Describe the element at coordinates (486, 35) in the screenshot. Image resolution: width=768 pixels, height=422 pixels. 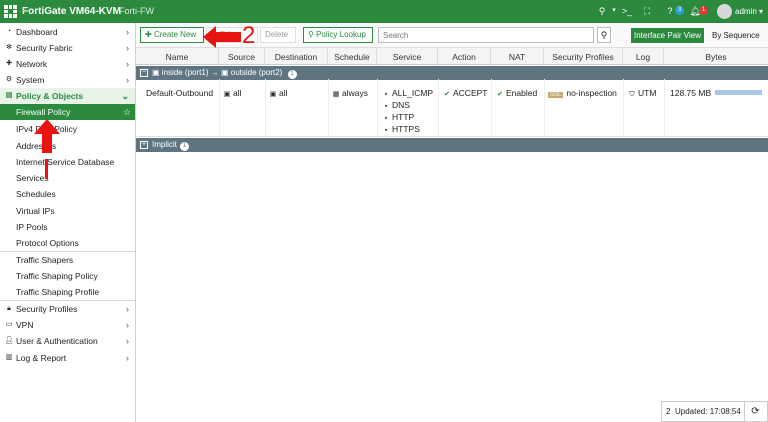
I see `search-input` at that location.